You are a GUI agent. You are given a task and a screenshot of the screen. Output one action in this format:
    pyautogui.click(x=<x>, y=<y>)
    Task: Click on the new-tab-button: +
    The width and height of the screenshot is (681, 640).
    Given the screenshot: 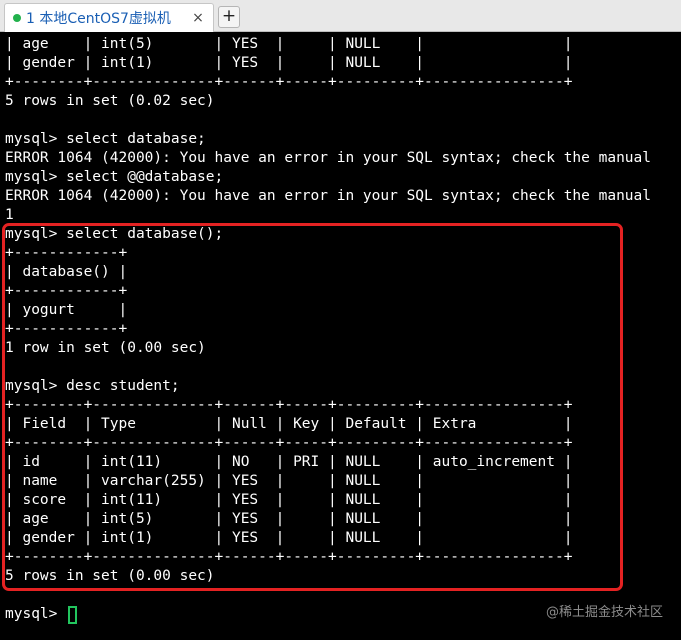 What is the action you would take?
    pyautogui.click(x=229, y=17)
    